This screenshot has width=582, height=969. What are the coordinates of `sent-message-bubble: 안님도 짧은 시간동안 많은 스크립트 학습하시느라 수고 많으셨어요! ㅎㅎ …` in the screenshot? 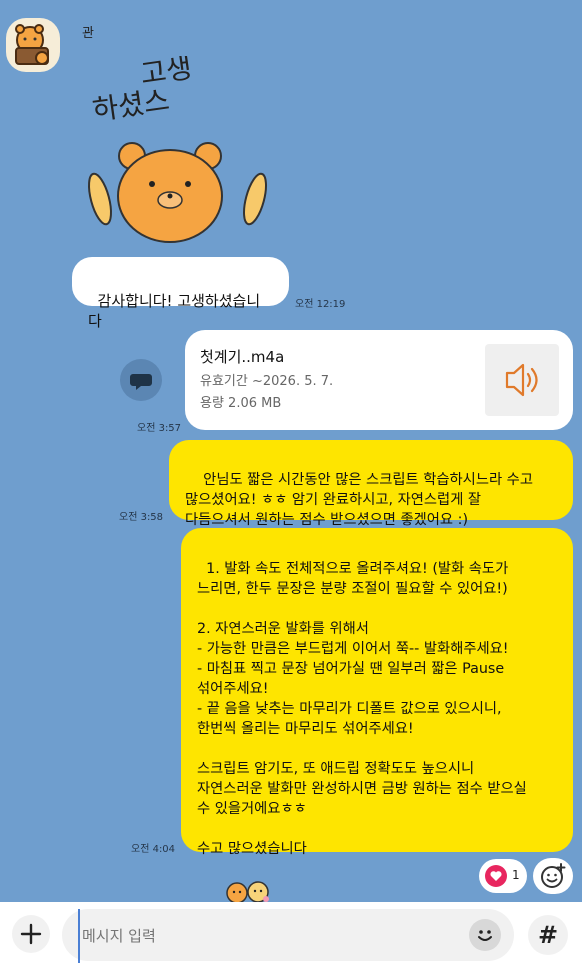 It's located at (371, 484).